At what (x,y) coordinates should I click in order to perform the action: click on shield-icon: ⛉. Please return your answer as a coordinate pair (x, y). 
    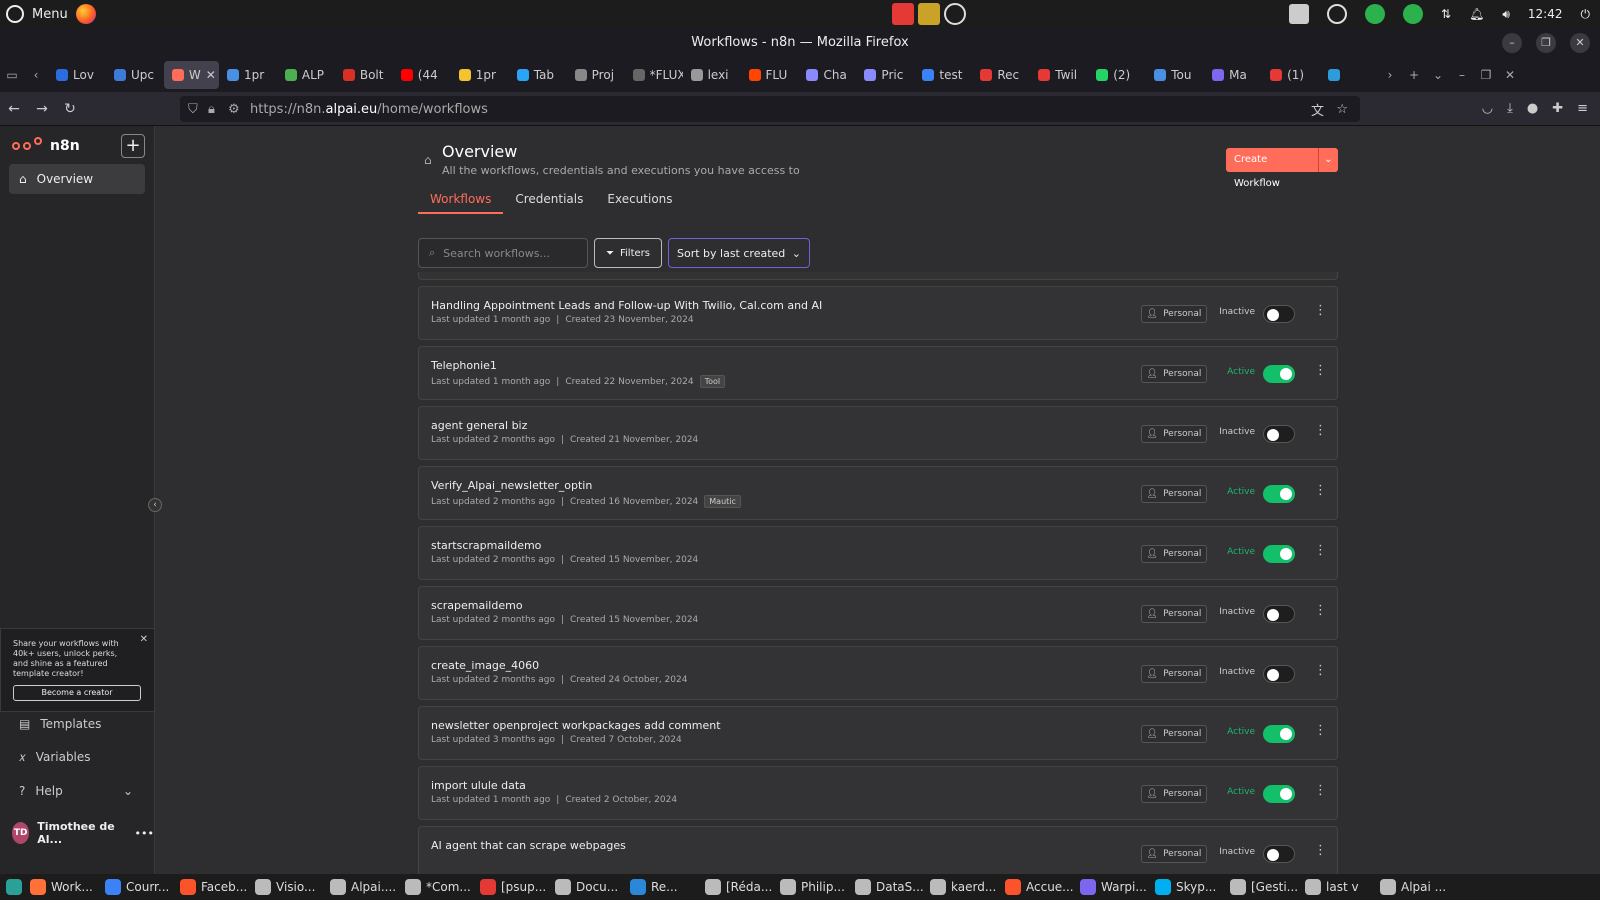
    Looking at the image, I should click on (193, 109).